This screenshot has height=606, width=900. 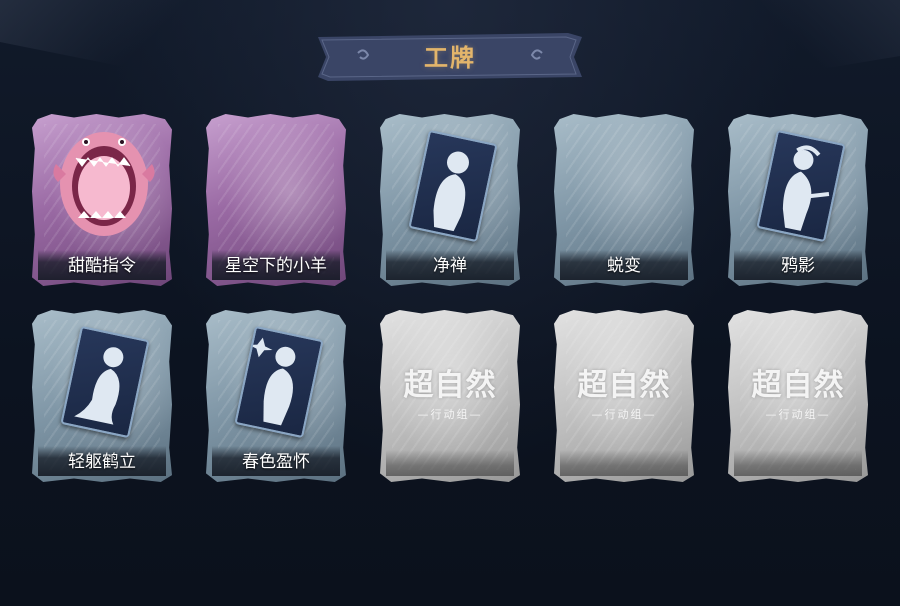 I want to click on card-label: 春色盈怀, so click(x=276, y=462).